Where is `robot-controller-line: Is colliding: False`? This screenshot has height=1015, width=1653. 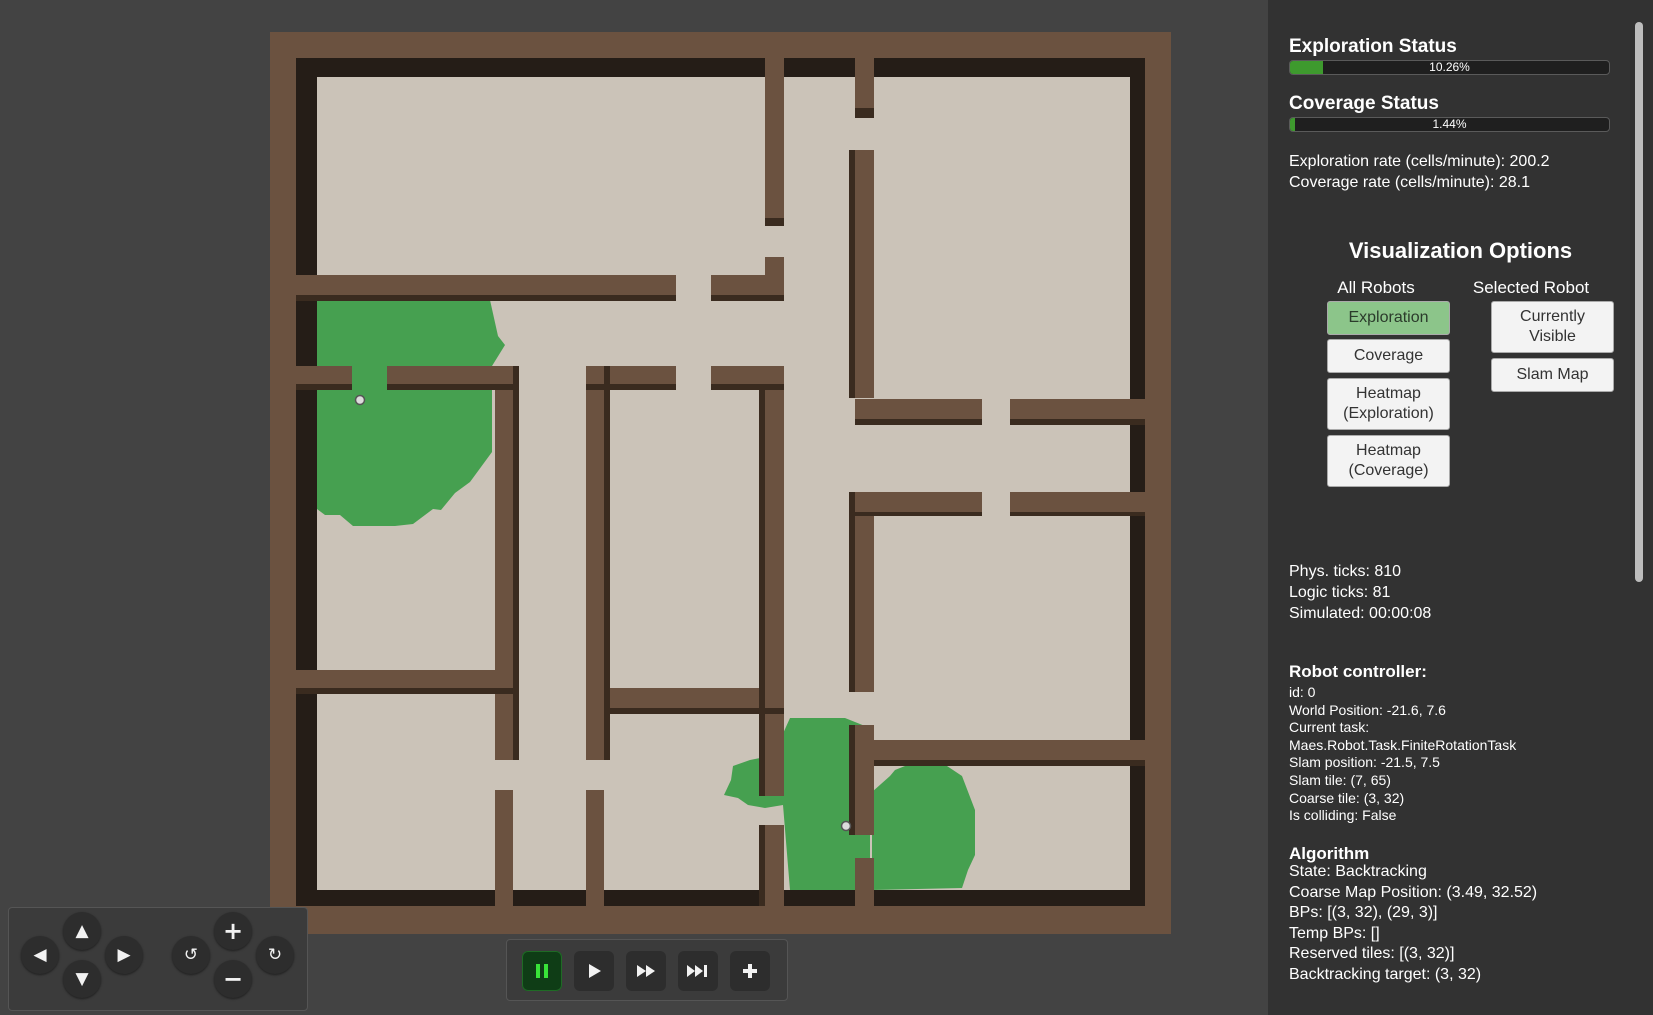
robot-controller-line: Is colliding: False is located at coordinates (1343, 815).